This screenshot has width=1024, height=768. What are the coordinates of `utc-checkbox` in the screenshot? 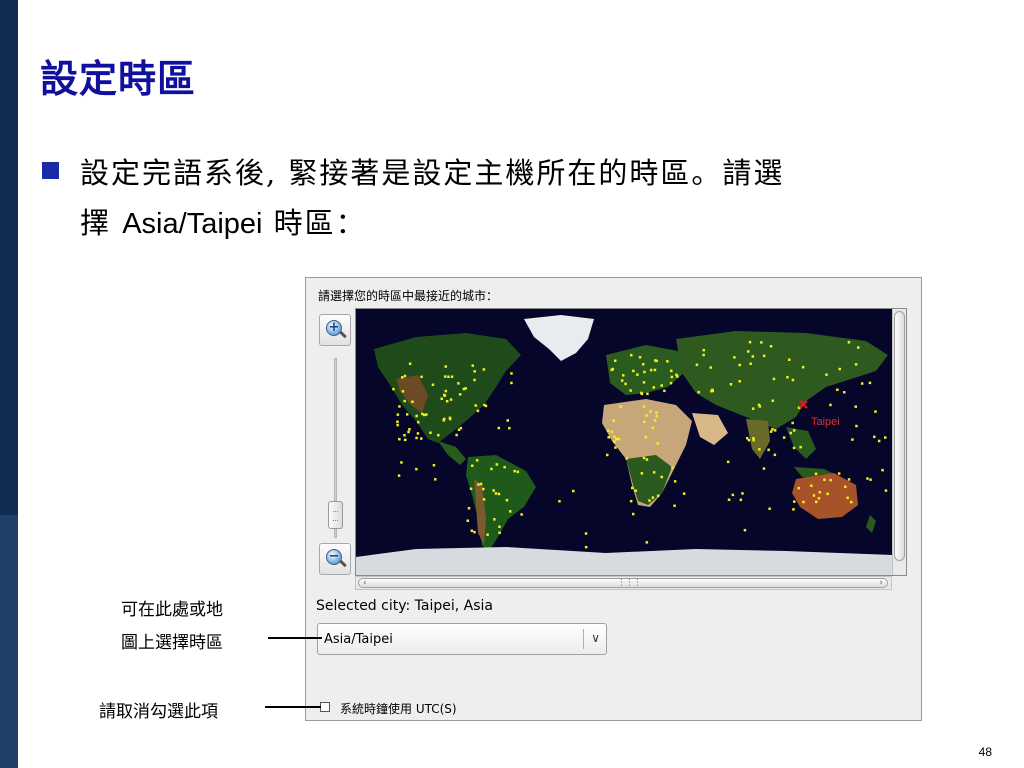 It's located at (325, 707).